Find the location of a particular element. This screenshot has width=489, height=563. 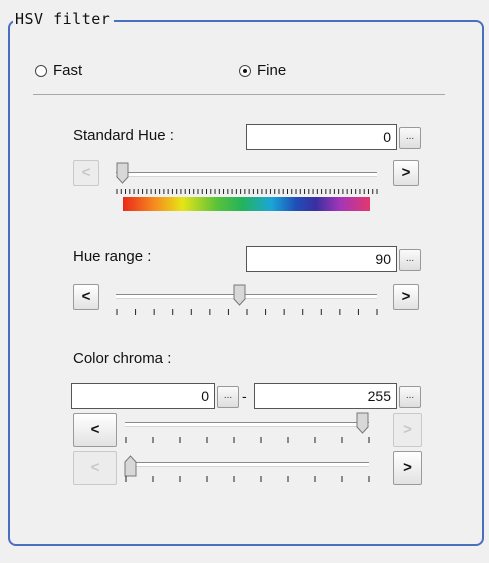

hue-range-decrement-button: < is located at coordinates (86, 297).